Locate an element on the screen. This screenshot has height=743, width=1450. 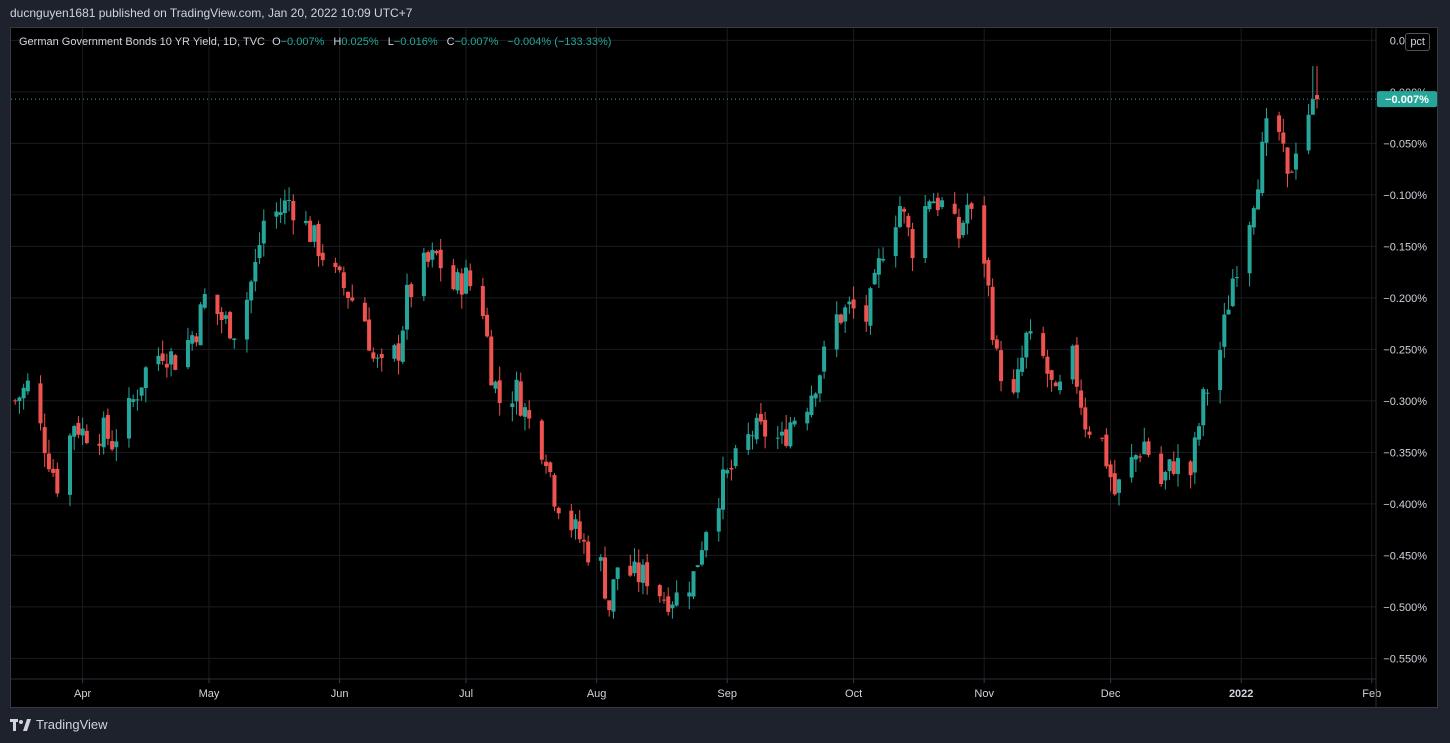
x-tick-label: Dec is located at coordinates (1111, 694).